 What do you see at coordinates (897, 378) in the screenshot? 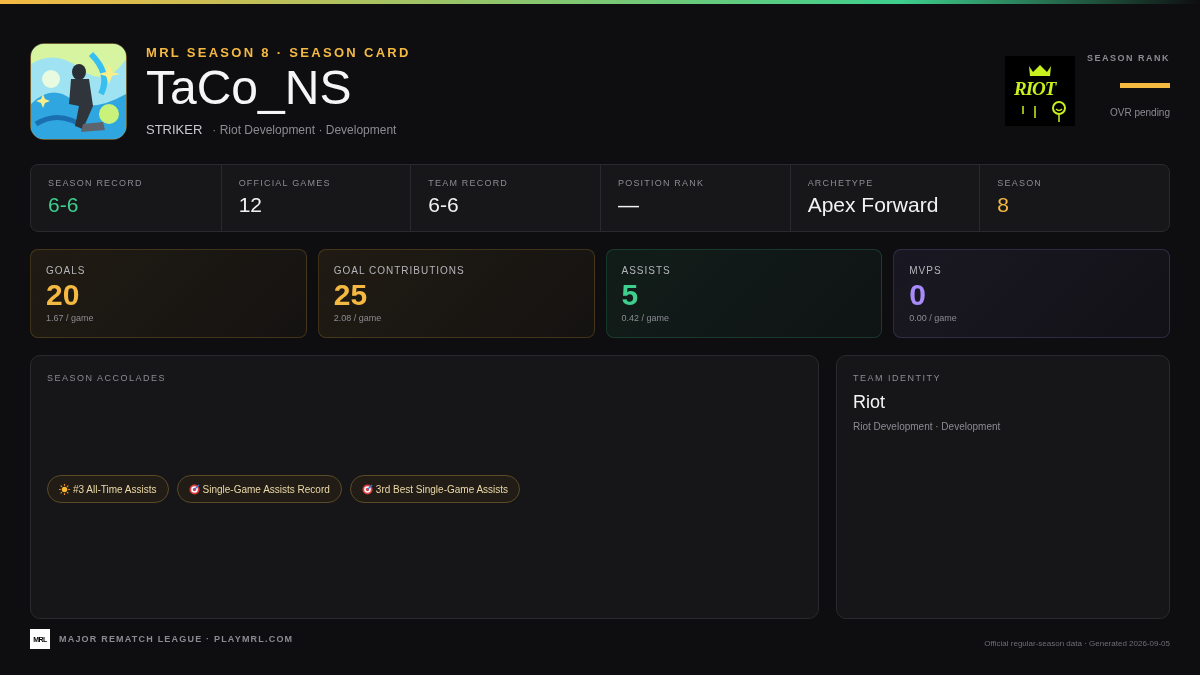
I see `panel-title: TEAM IDENTITY` at bounding box center [897, 378].